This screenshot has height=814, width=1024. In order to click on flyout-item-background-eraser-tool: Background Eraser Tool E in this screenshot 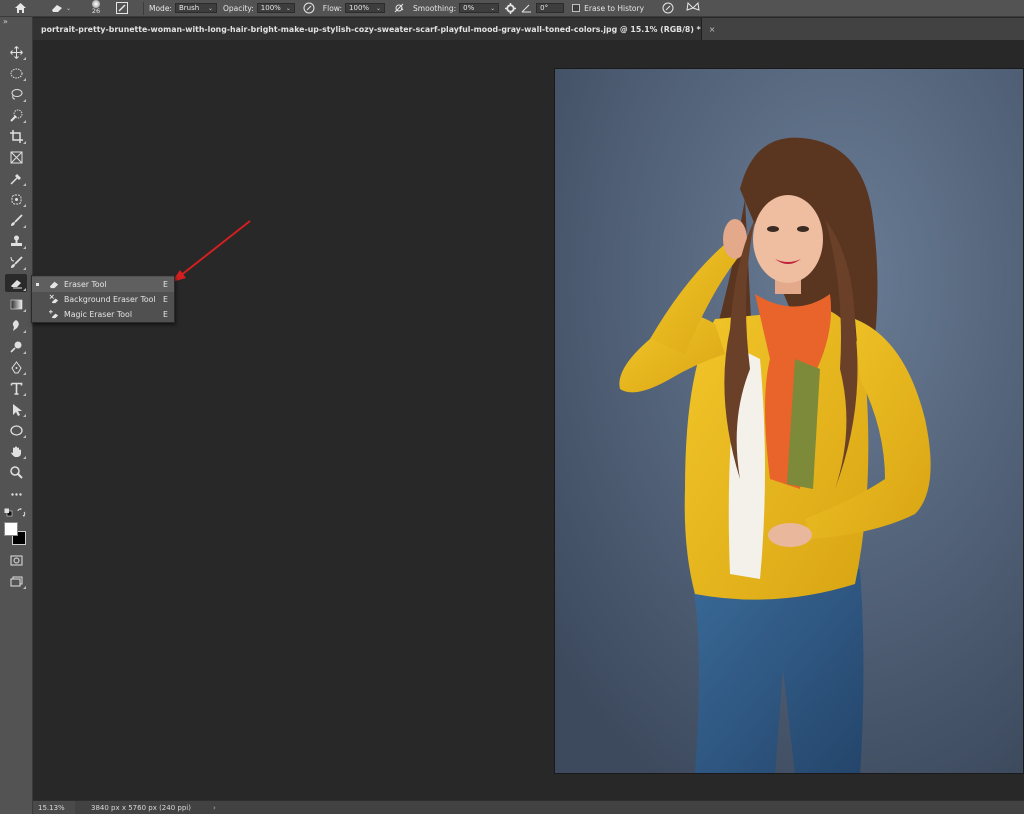, I will do `click(103, 299)`.